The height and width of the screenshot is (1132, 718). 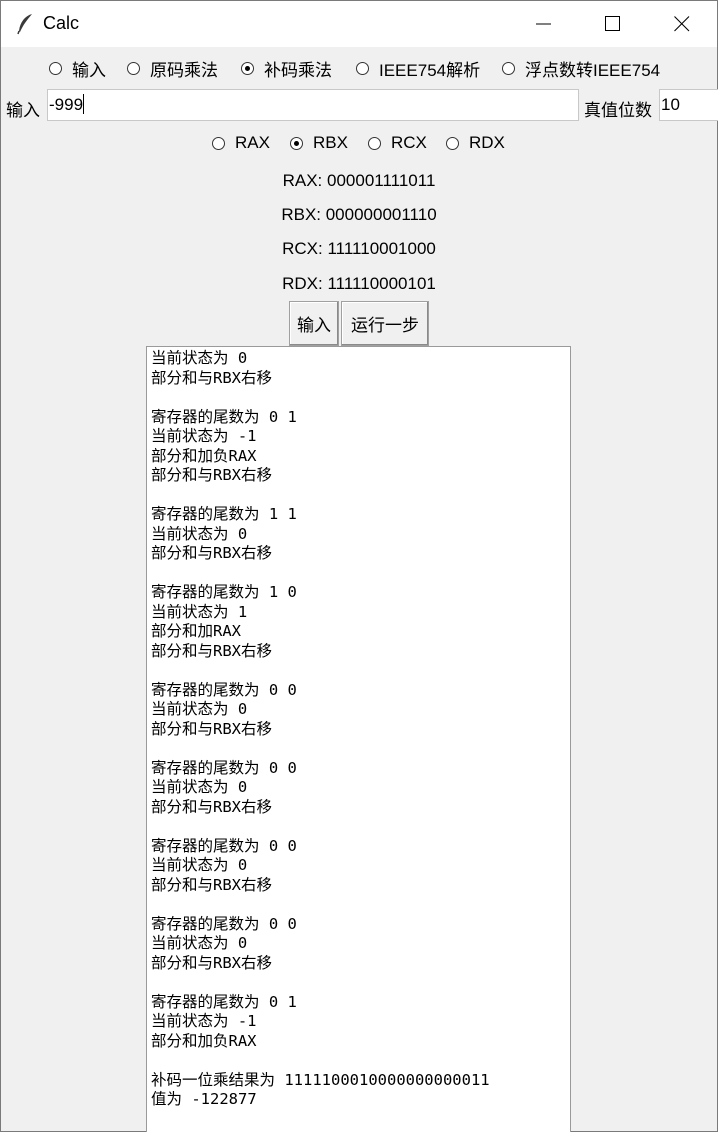 I want to click on mode-radio-group: 输入 原码乘法 补码乘法 IEEE754解析 浮点数转IEEE754, so click(x=359, y=68).